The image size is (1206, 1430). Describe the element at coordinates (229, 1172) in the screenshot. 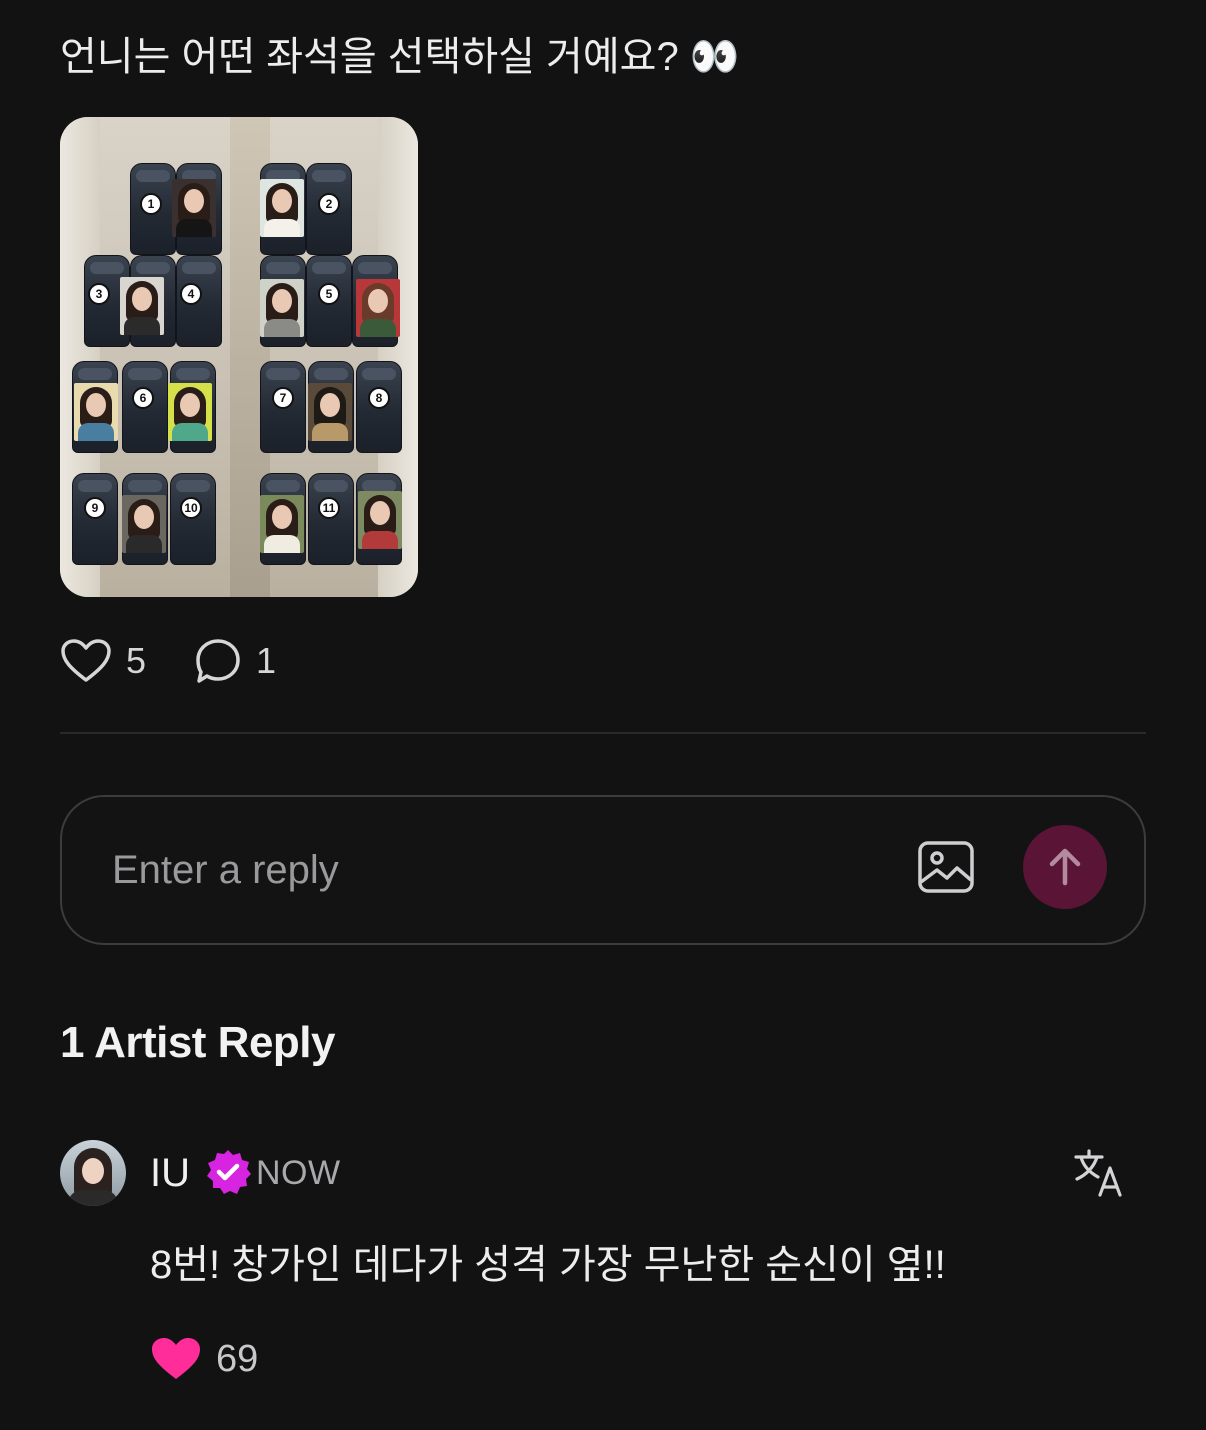

I see `verified-badge-icon` at that location.